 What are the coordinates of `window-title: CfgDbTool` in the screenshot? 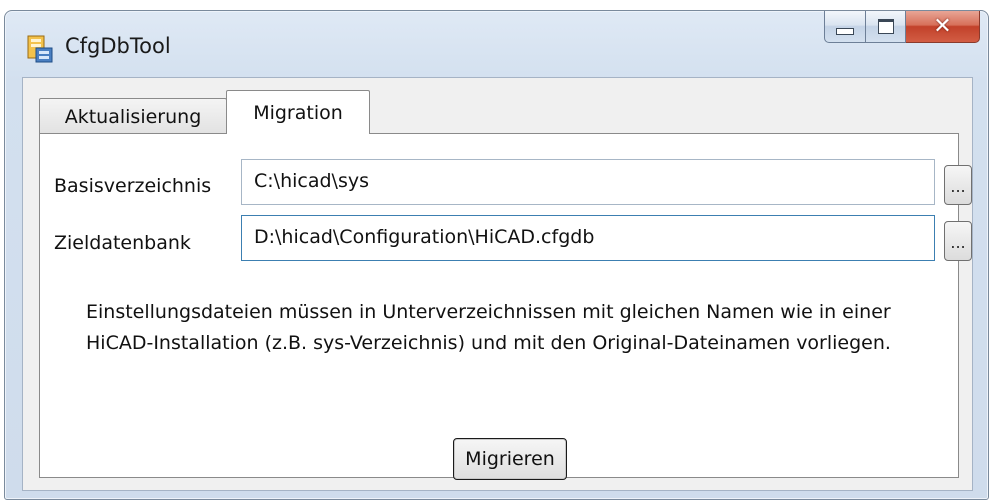 It's located at (118, 46).